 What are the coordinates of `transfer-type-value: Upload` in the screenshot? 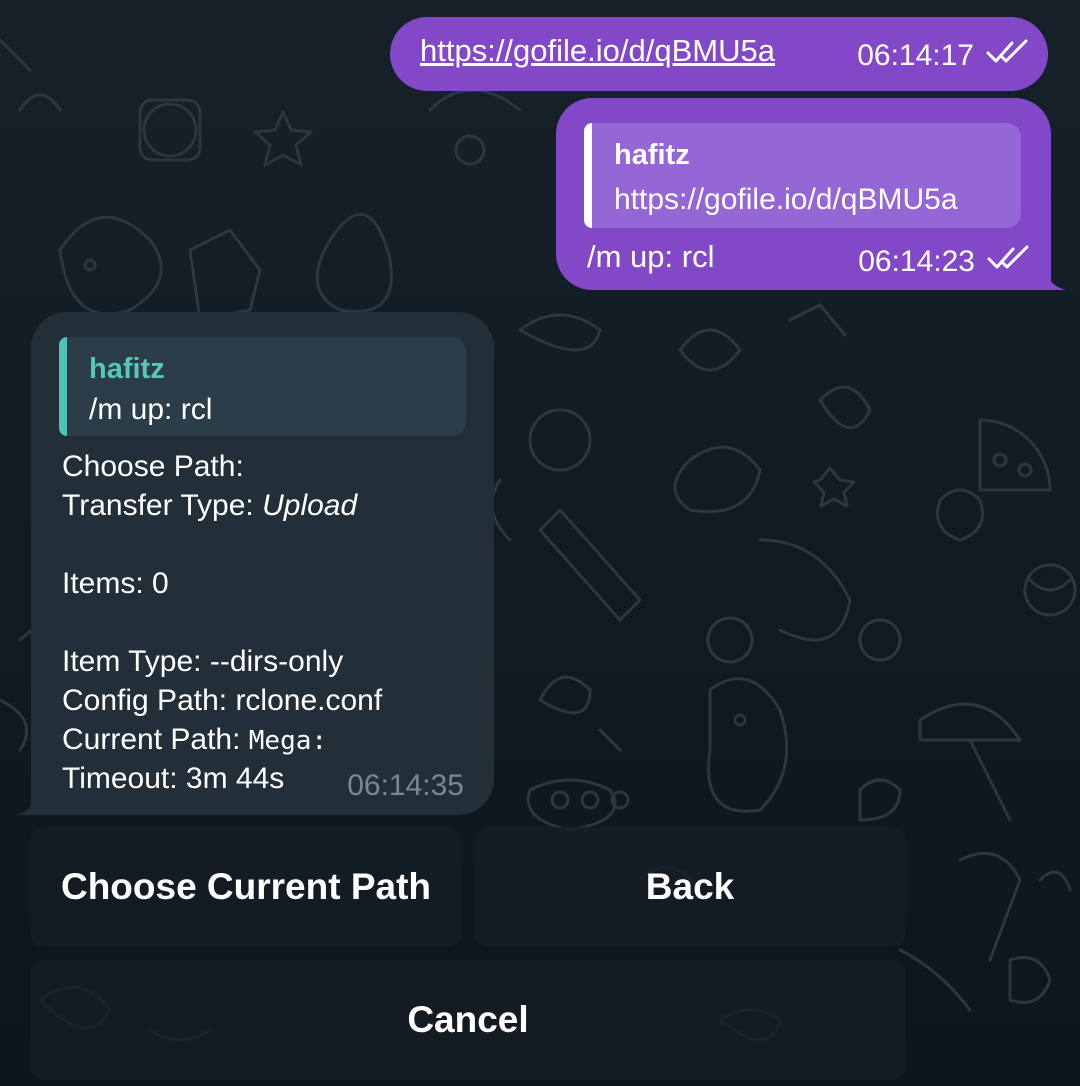 It's located at (310, 505).